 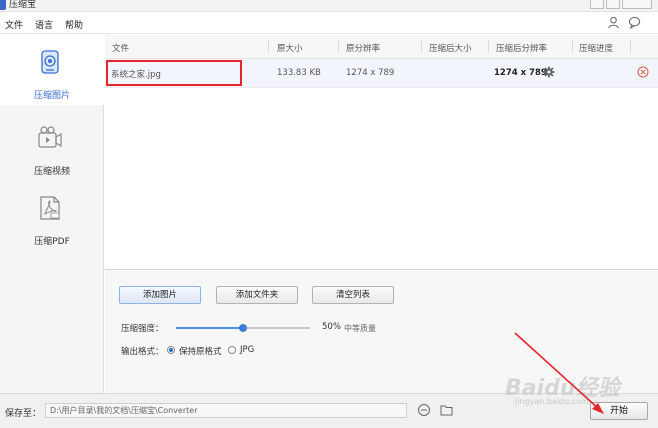 I want to click on slider-fill, so click(x=209, y=328).